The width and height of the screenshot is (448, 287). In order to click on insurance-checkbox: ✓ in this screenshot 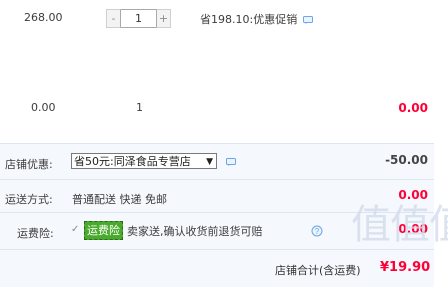, I will do `click(76, 229)`.